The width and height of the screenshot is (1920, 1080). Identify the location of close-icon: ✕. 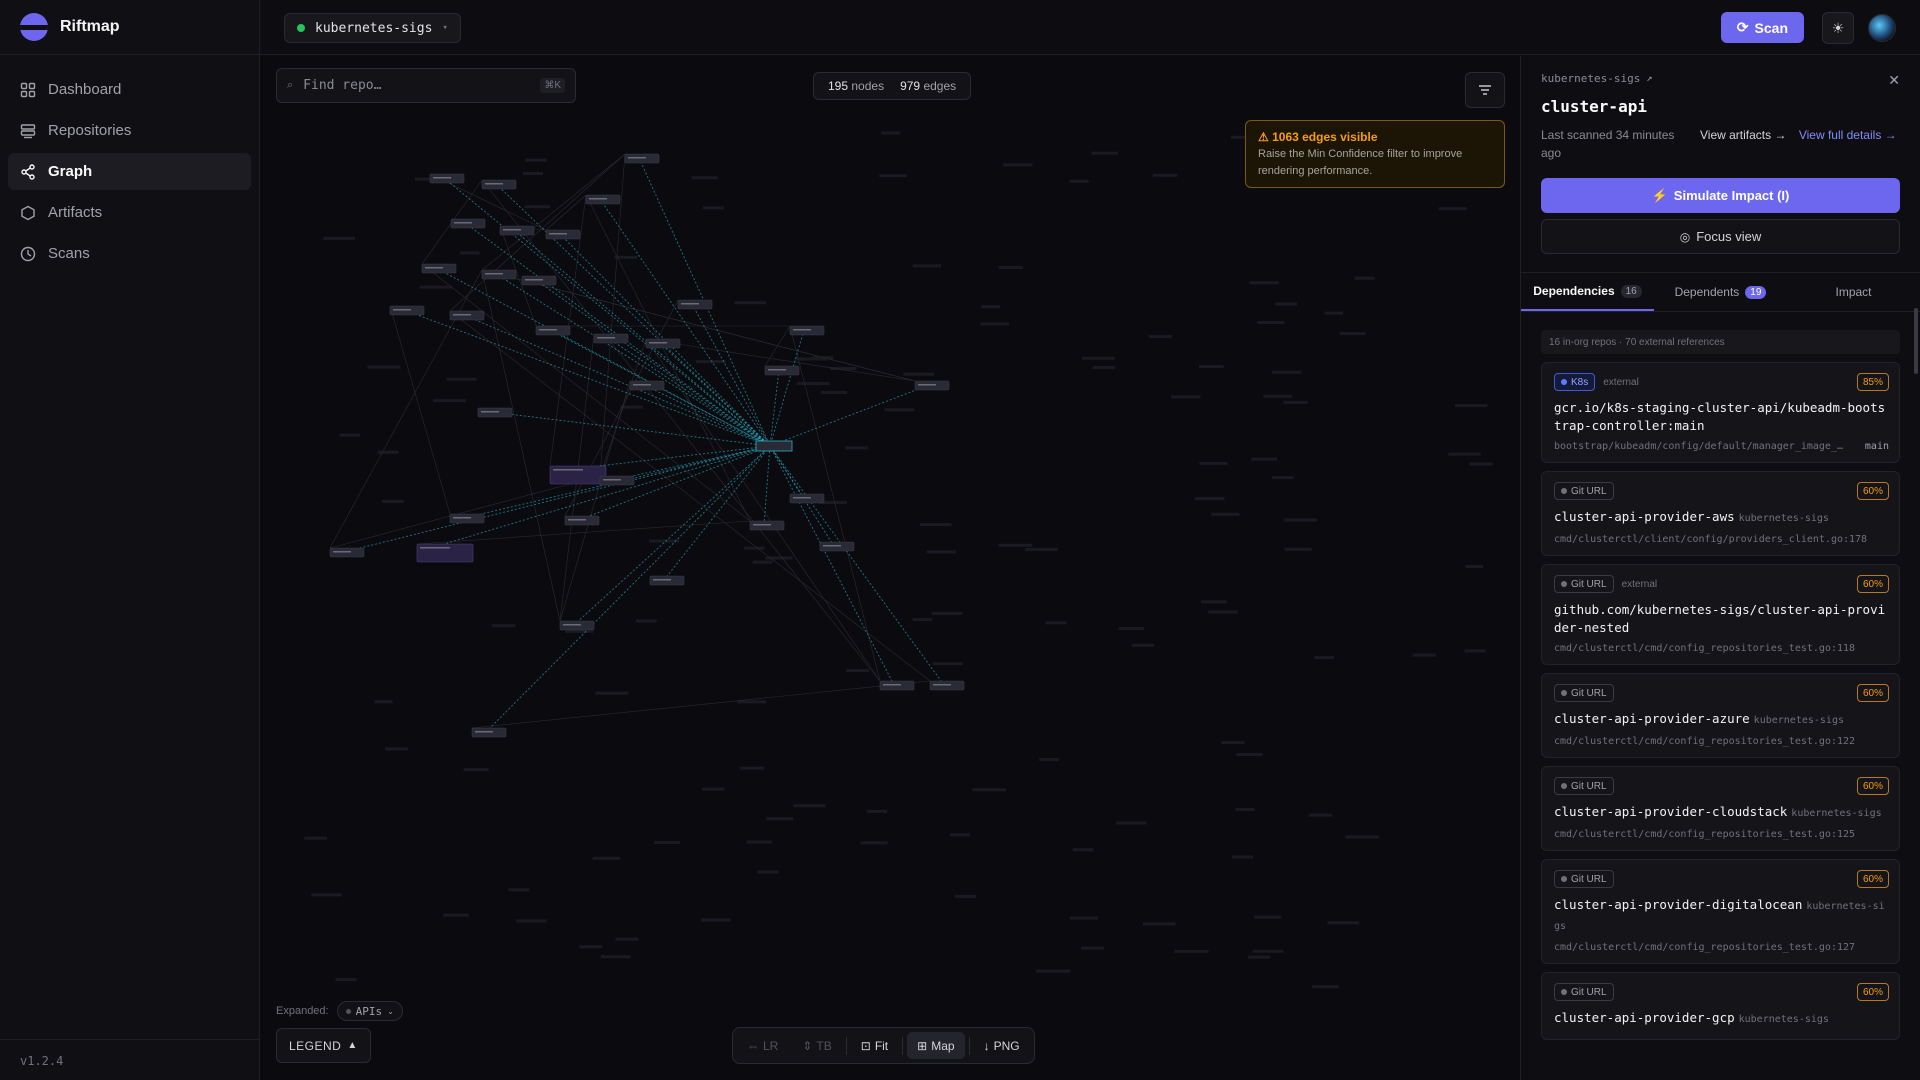
(1894, 80).